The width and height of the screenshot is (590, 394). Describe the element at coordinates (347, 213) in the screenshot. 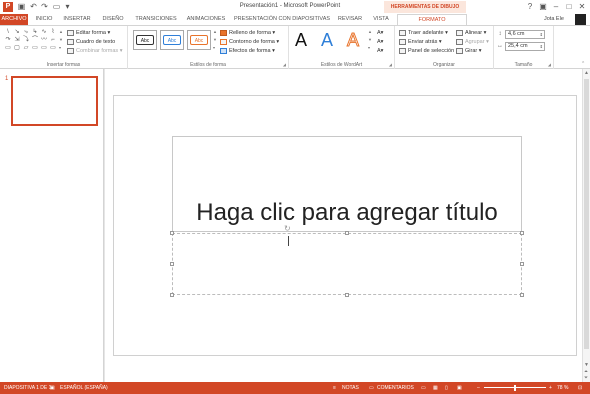

I see `title-placeholder-text: Haga clic para agregar título` at that location.